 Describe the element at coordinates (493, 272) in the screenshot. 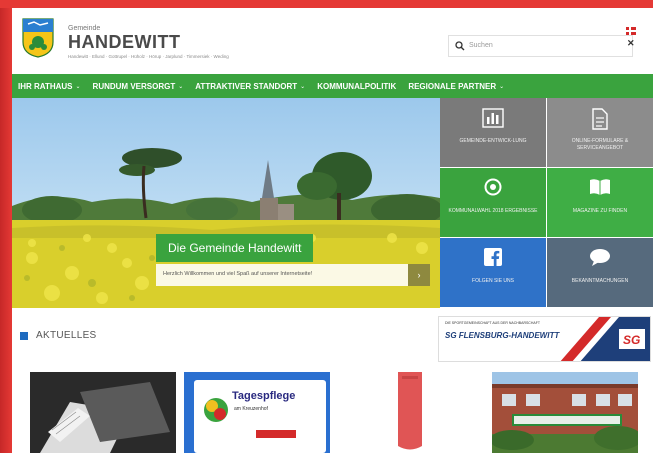

I see `tile-facebook: FOLGEN SIE UNS` at that location.